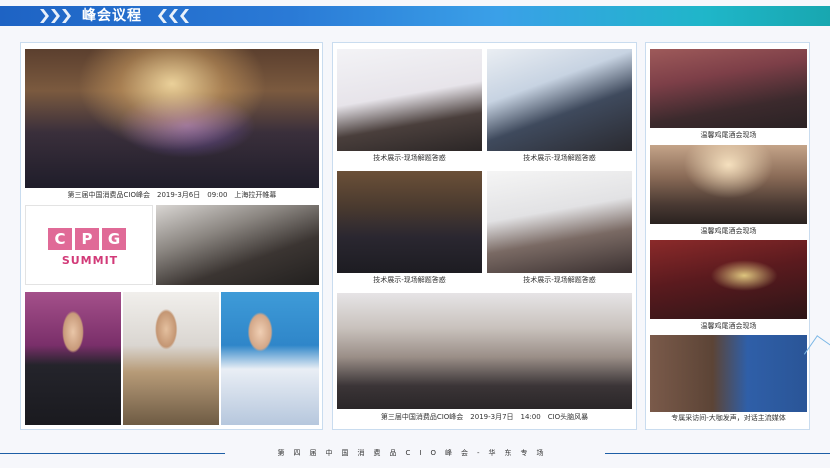 Image resolution: width=830 pixels, height=468 pixels. I want to click on interview-caption: 专属采访间-大咖发声，对话主流媒体, so click(728, 418).